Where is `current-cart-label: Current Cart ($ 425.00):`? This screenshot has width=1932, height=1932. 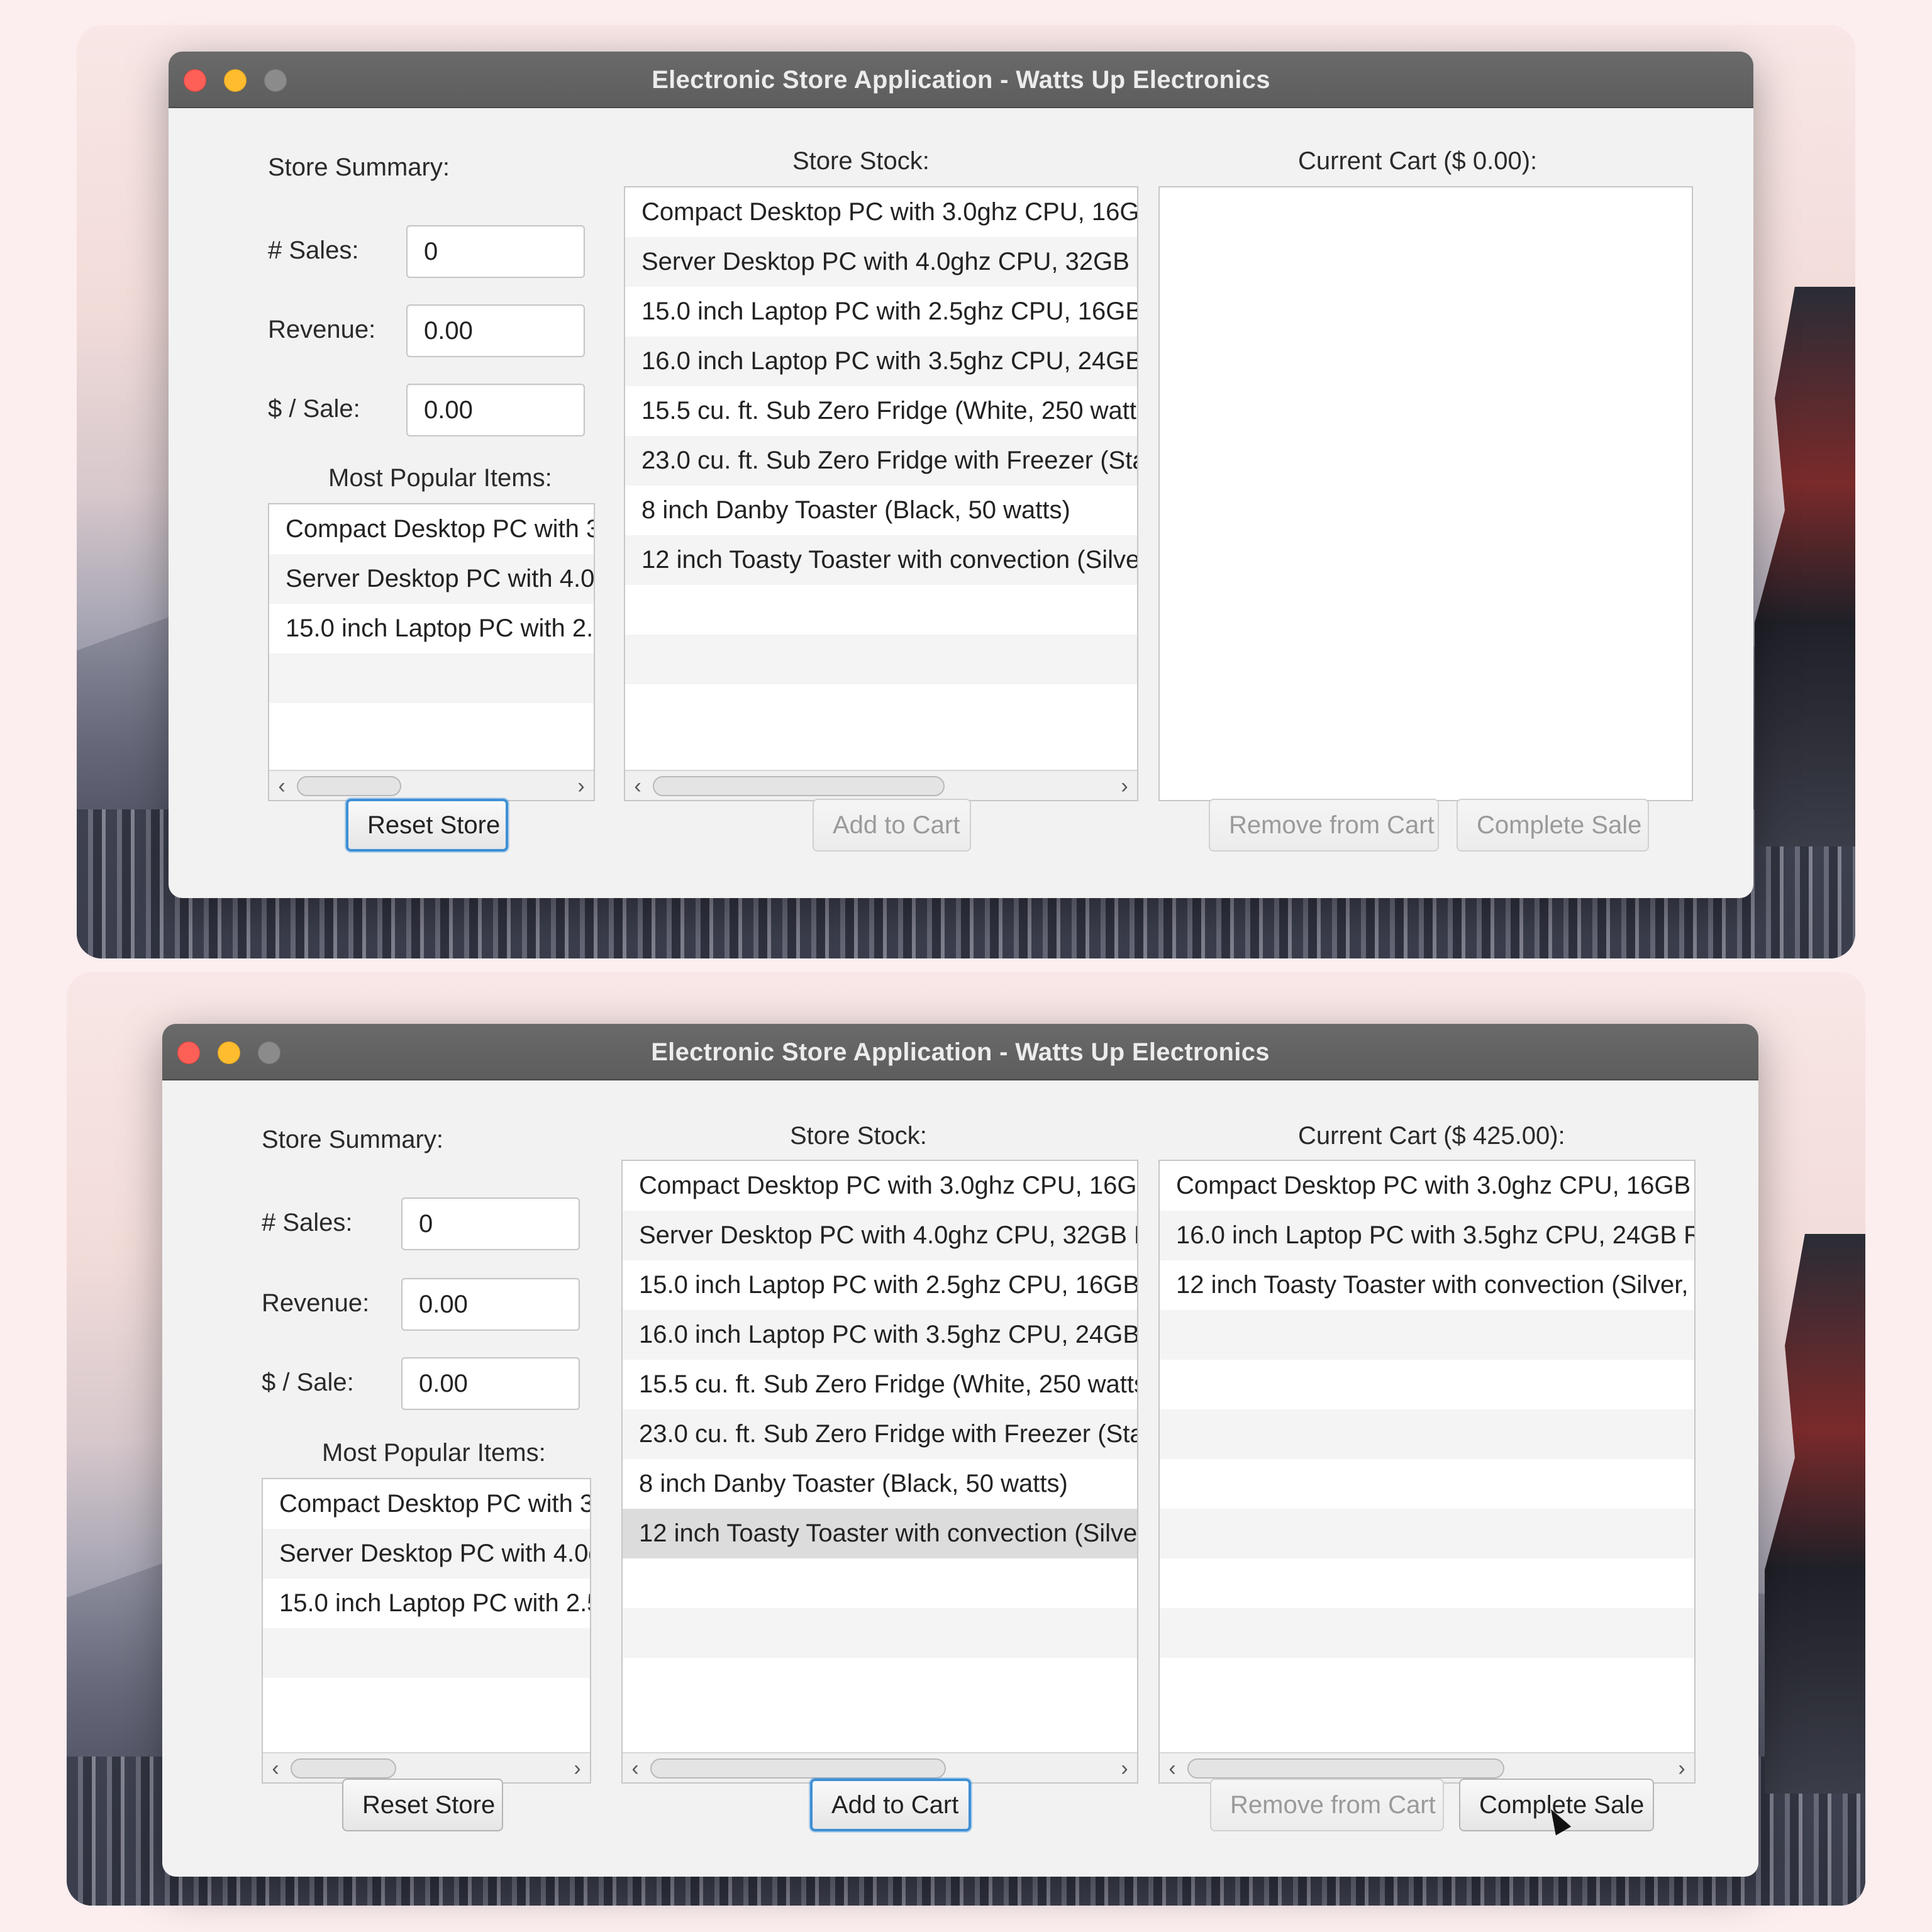
current-cart-label: Current Cart ($ 425.00): is located at coordinates (1431, 1136).